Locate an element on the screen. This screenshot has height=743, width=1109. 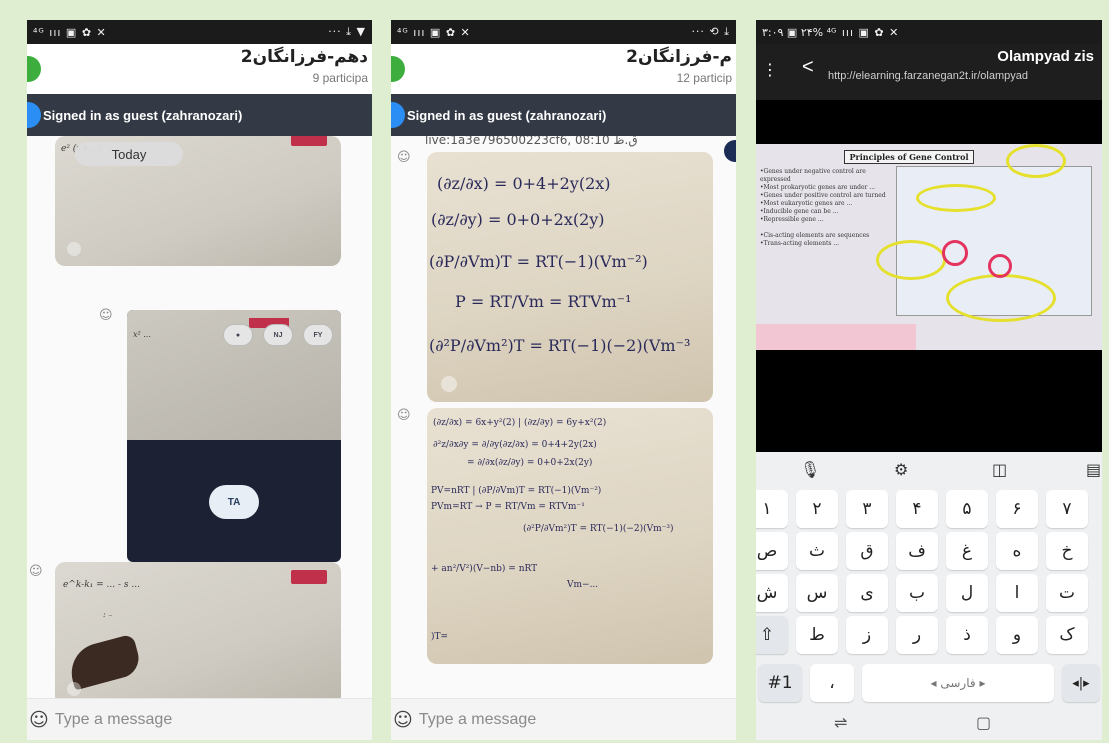
key-2-4: ف is located at coordinates (917, 551).